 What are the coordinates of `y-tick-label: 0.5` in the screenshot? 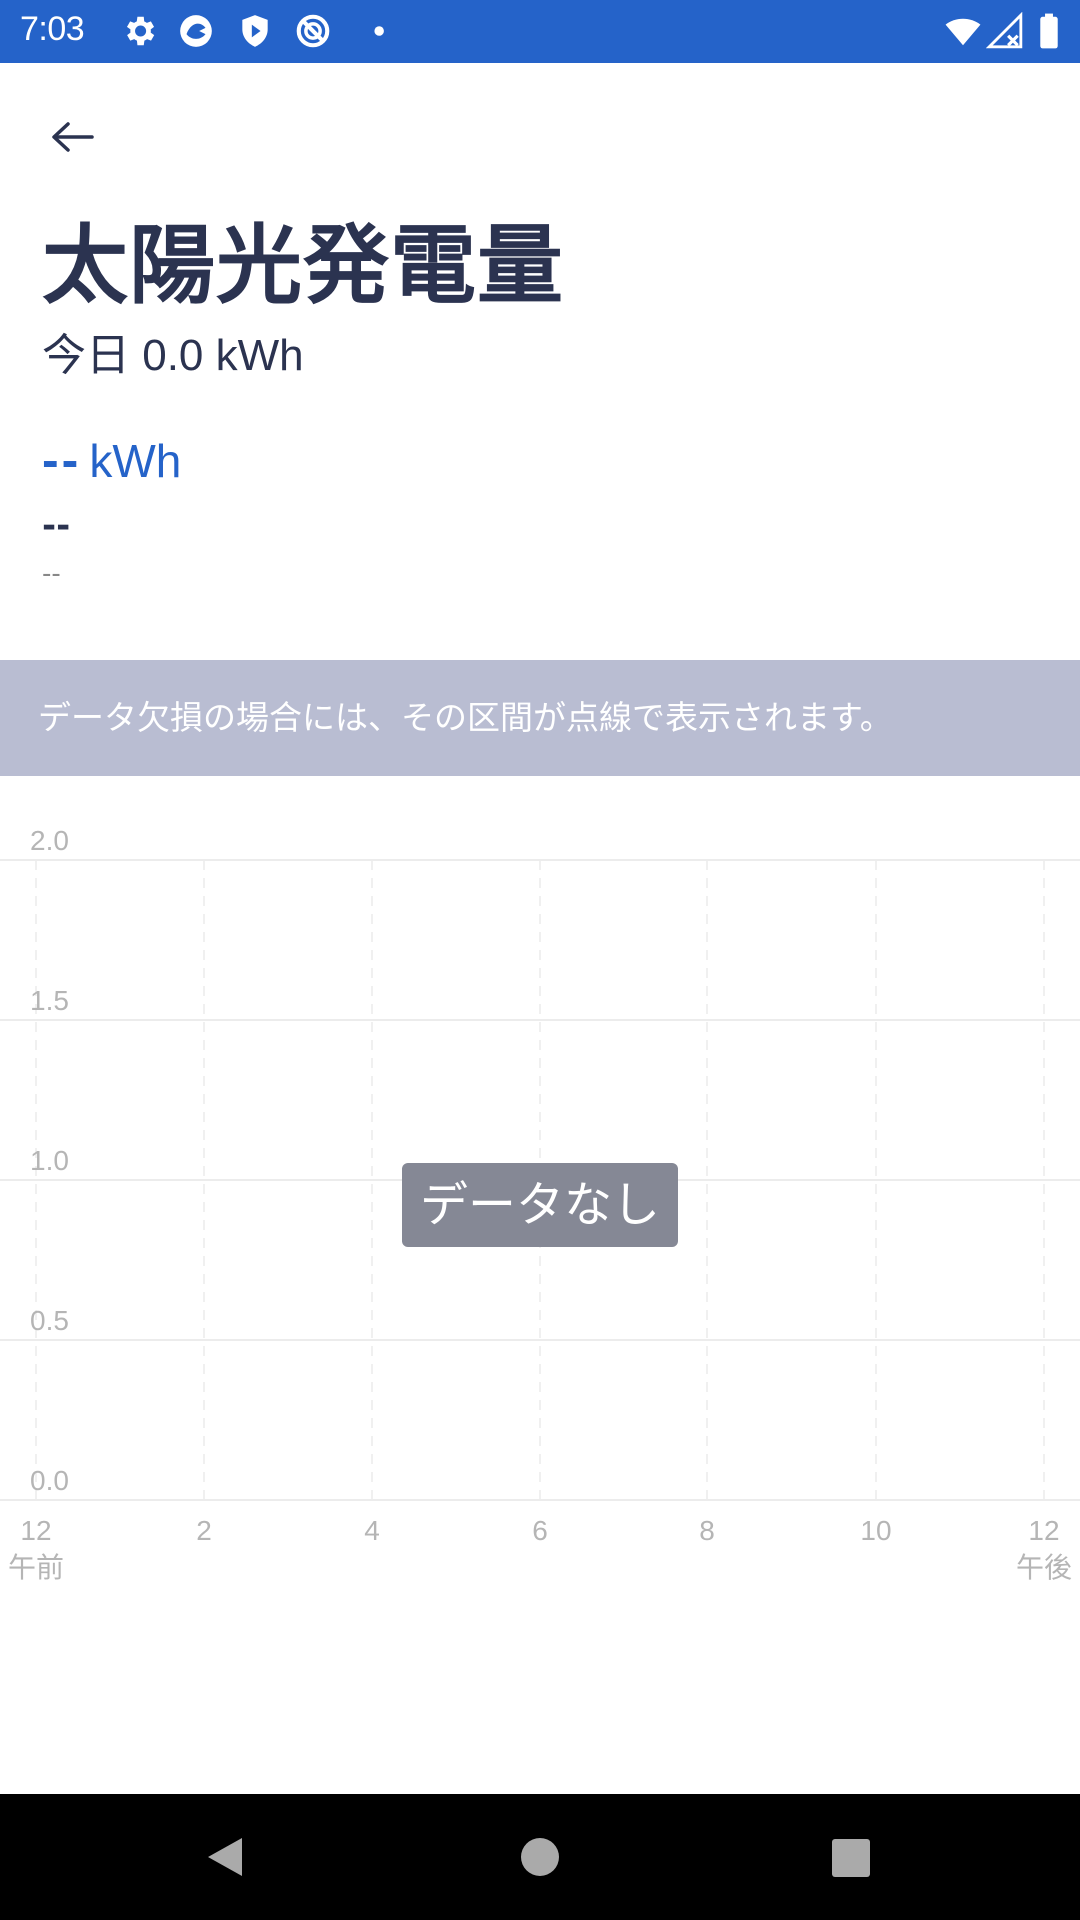 It's located at (49, 1320).